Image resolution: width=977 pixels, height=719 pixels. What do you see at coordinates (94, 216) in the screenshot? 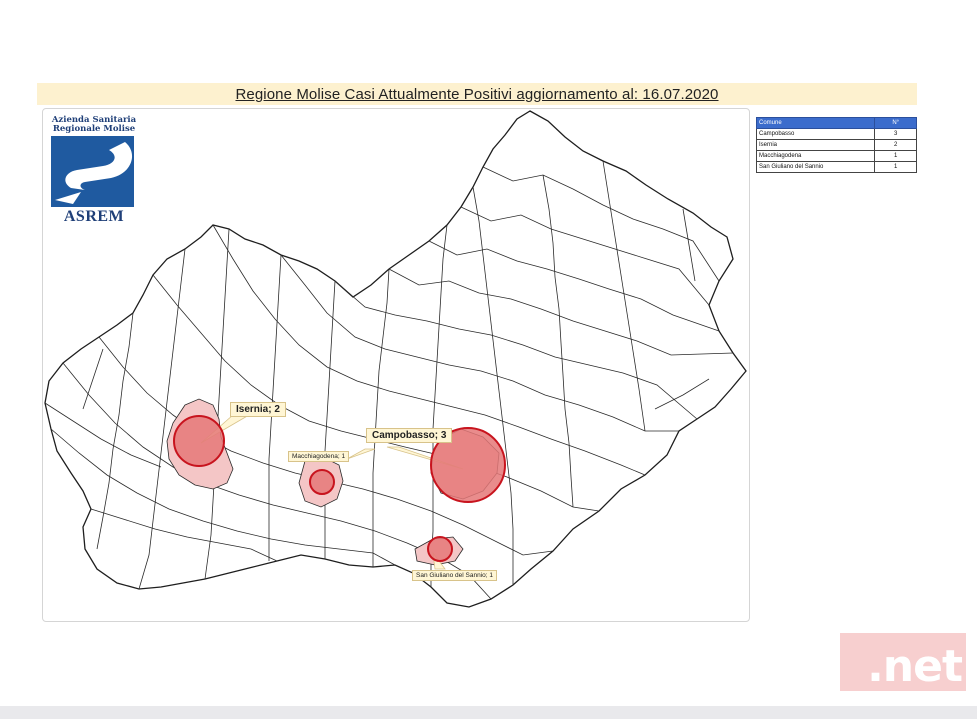
I see `logo-acronym: ASREM` at bounding box center [94, 216].